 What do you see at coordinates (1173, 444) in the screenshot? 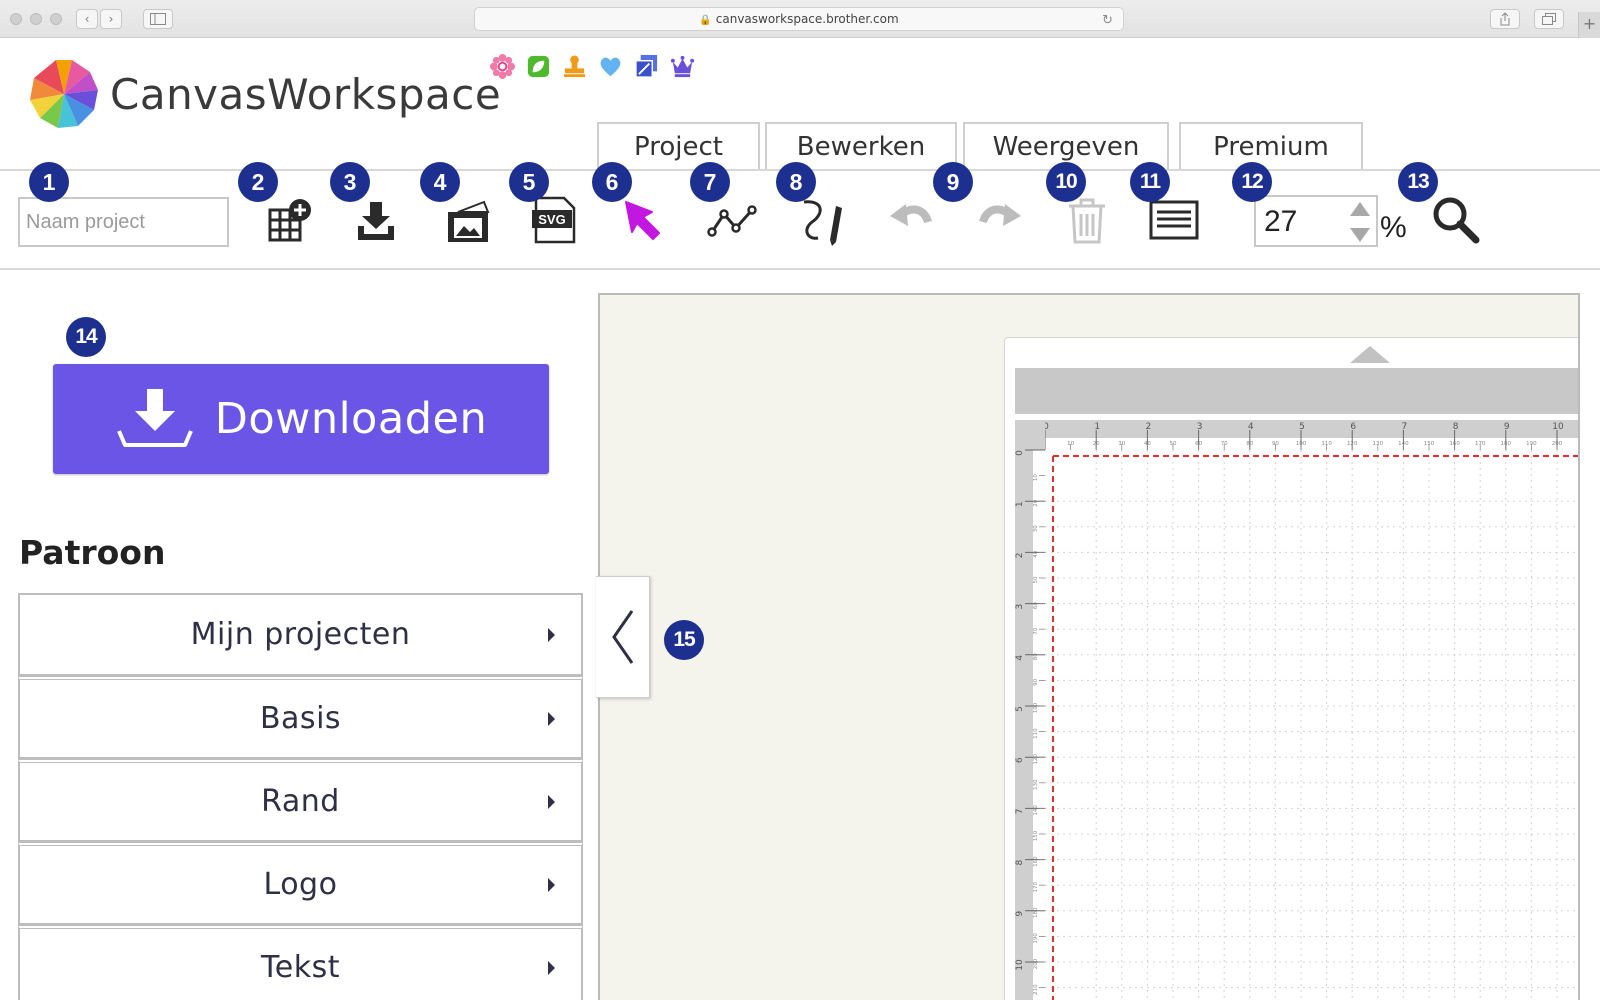
I see `ruler-minor-label: 50` at bounding box center [1173, 444].